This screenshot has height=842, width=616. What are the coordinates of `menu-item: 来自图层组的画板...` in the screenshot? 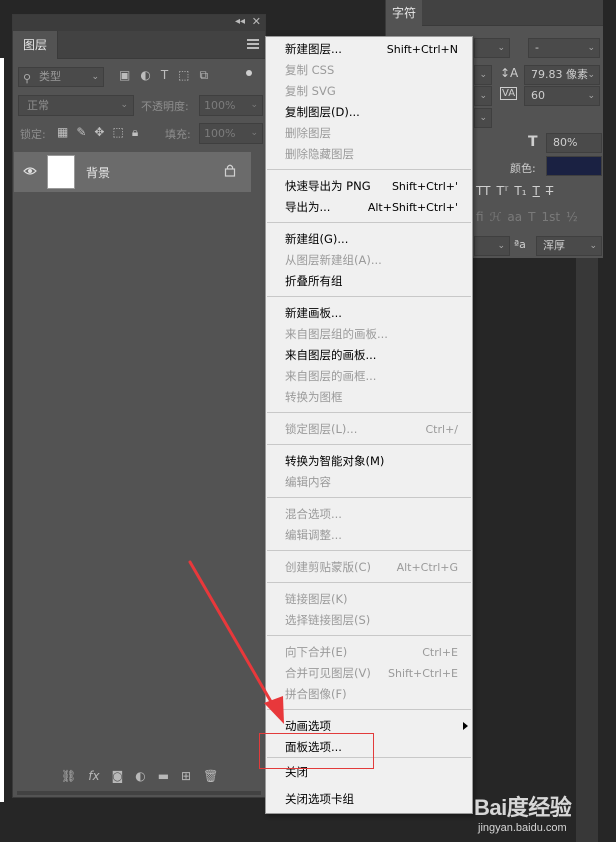 It's located at (369, 334).